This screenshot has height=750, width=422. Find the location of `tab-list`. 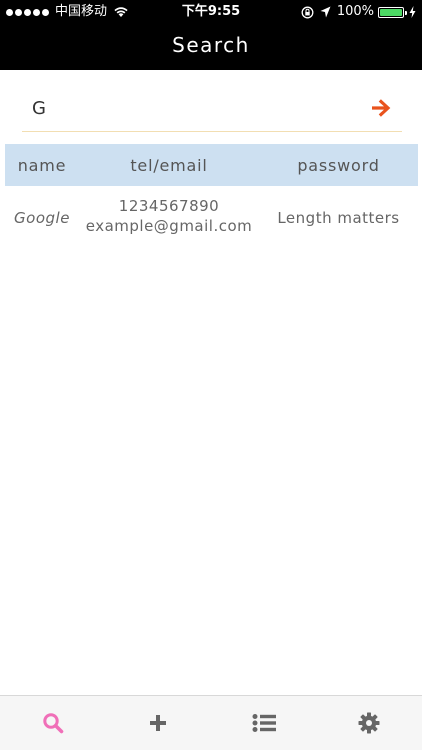

tab-list is located at coordinates (264, 723).